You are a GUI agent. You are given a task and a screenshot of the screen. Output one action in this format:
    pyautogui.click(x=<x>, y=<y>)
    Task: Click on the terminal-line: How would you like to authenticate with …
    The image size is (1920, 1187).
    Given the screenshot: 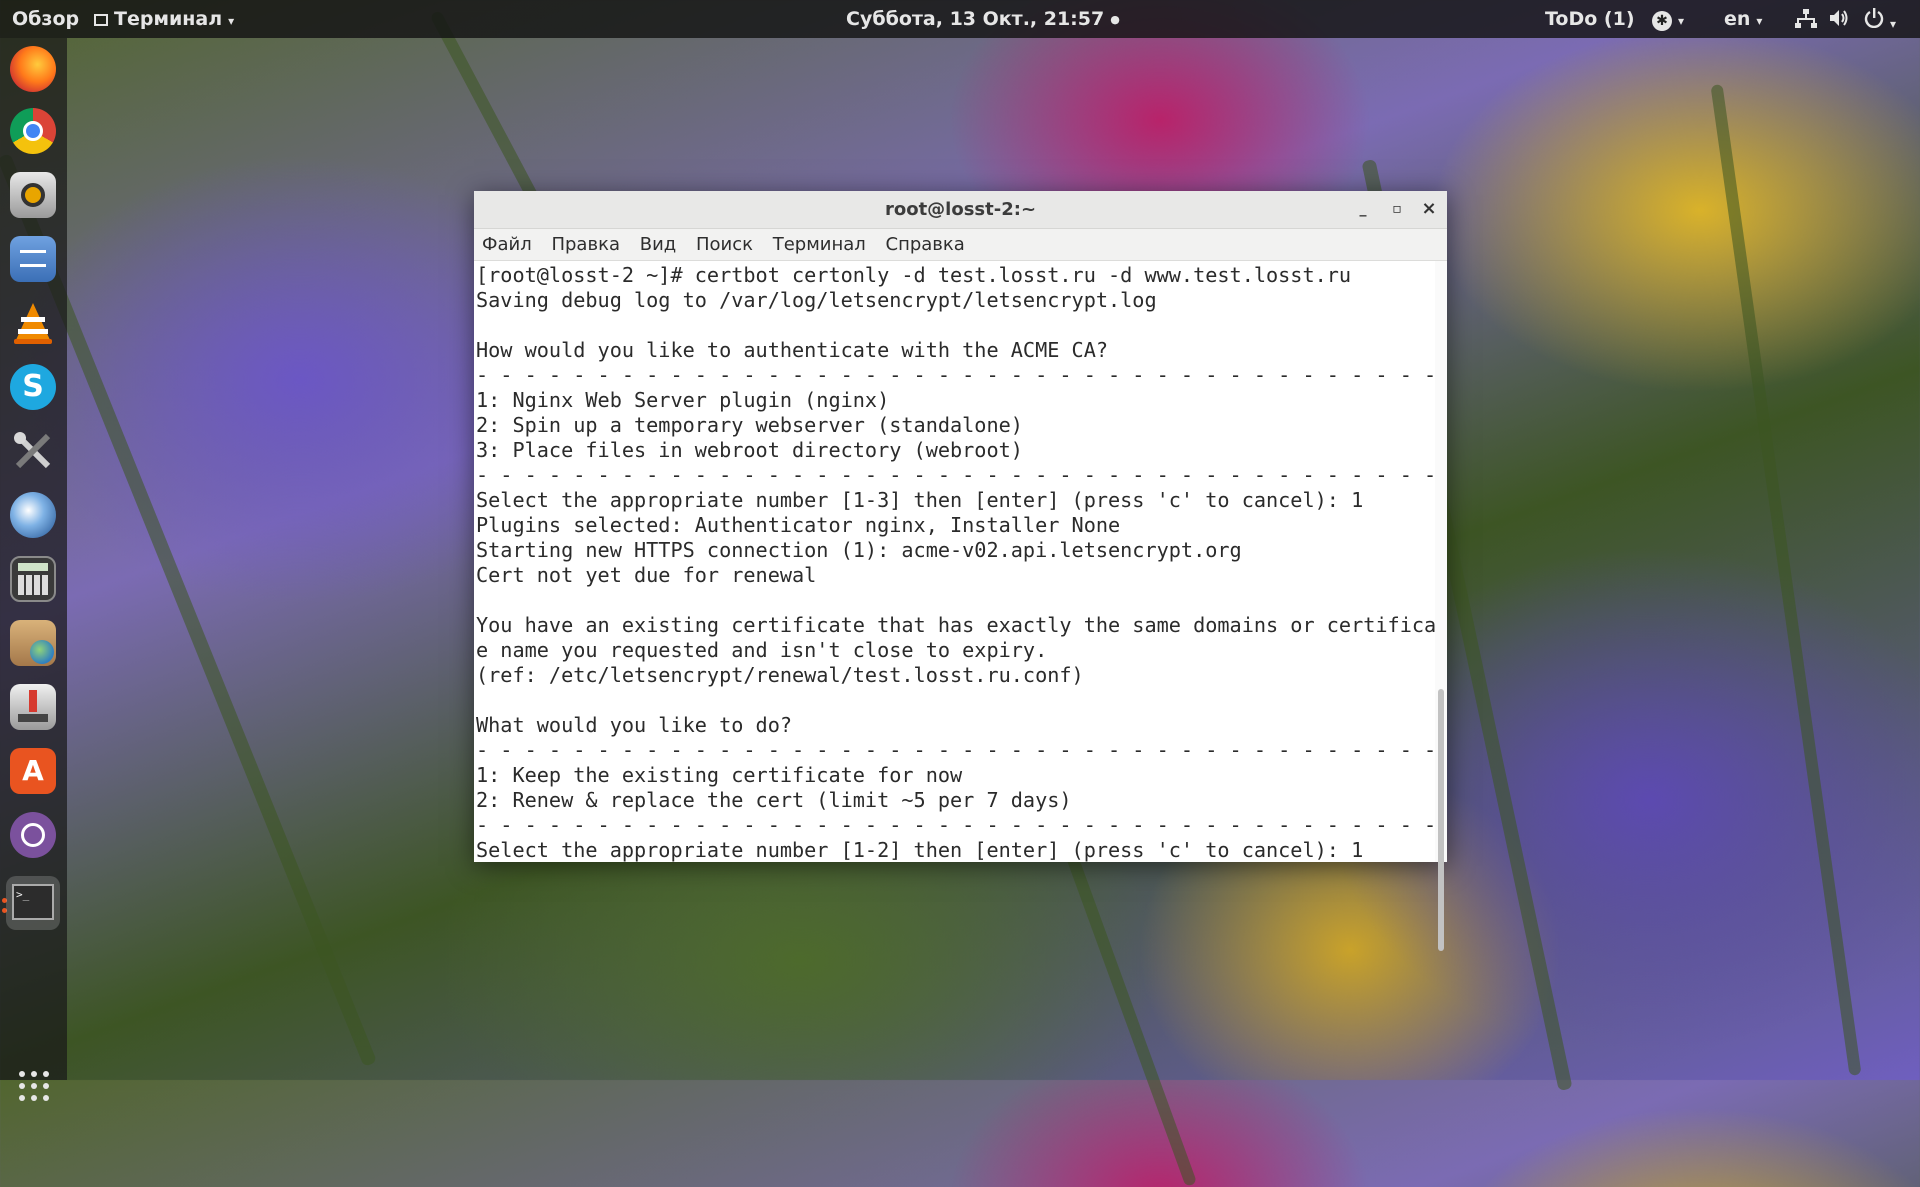 What is the action you would take?
    pyautogui.click(x=792, y=350)
    